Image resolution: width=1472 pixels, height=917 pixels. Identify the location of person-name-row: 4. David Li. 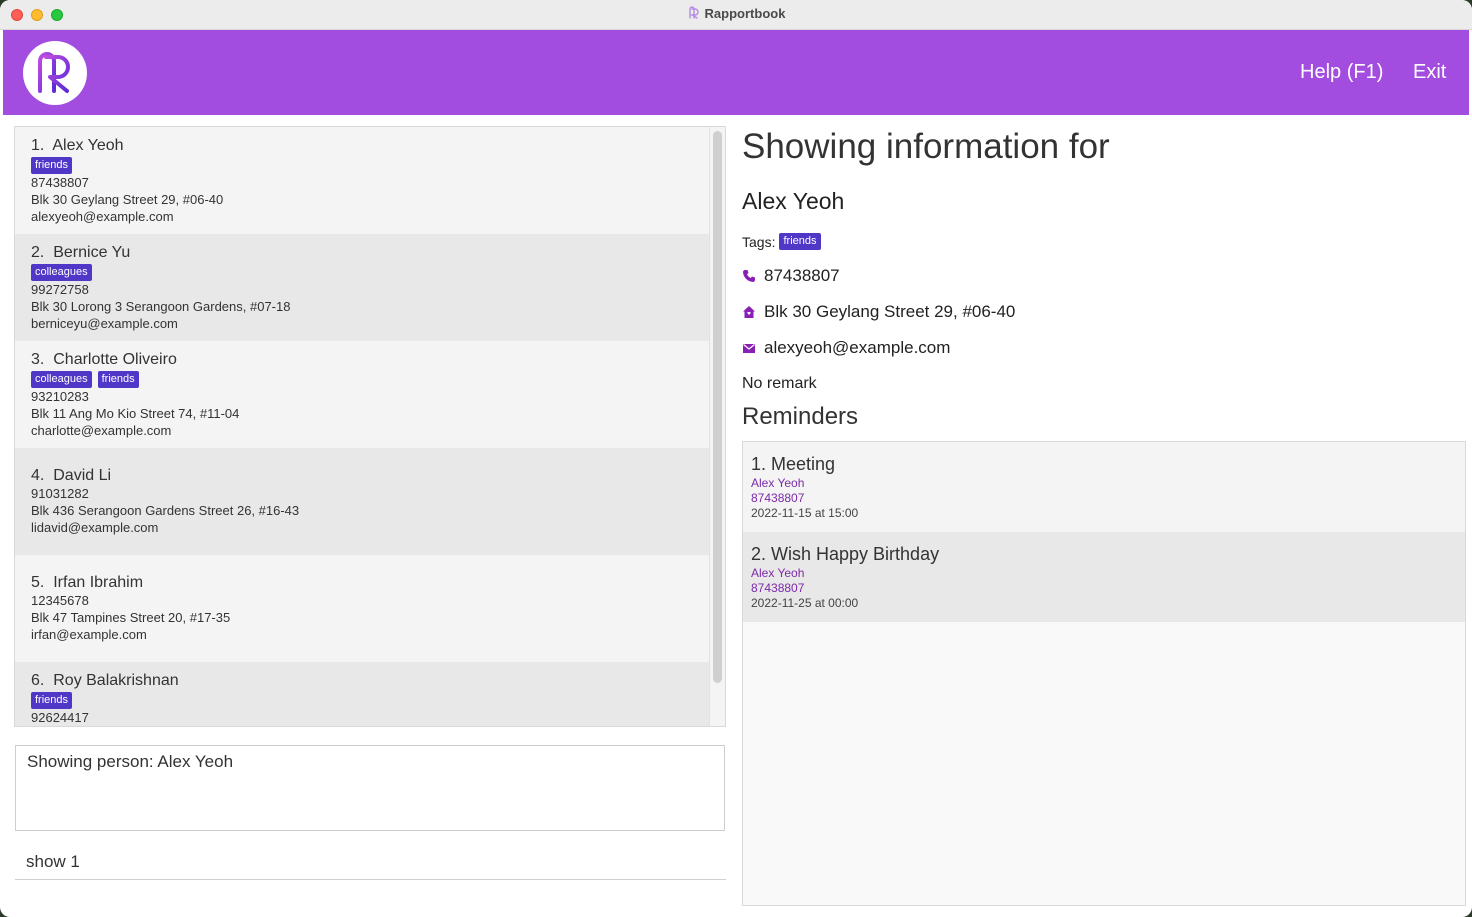
(71, 476).